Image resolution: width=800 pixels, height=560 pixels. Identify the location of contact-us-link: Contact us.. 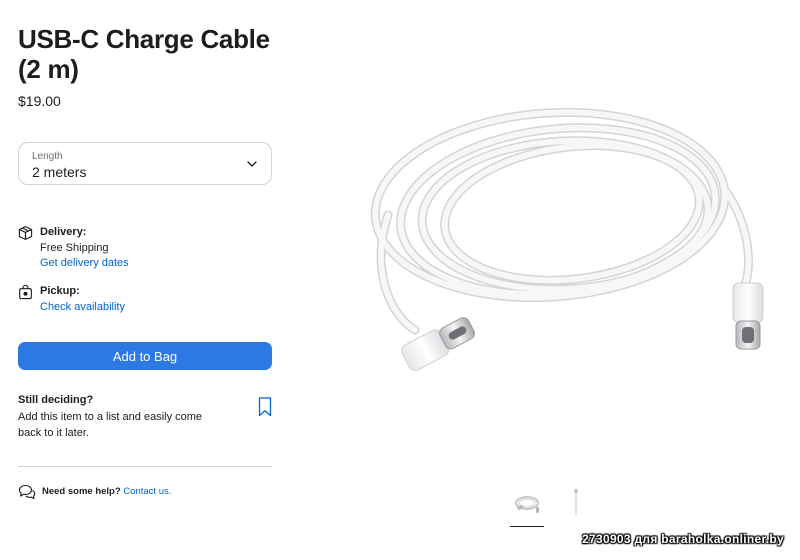
(147, 491).